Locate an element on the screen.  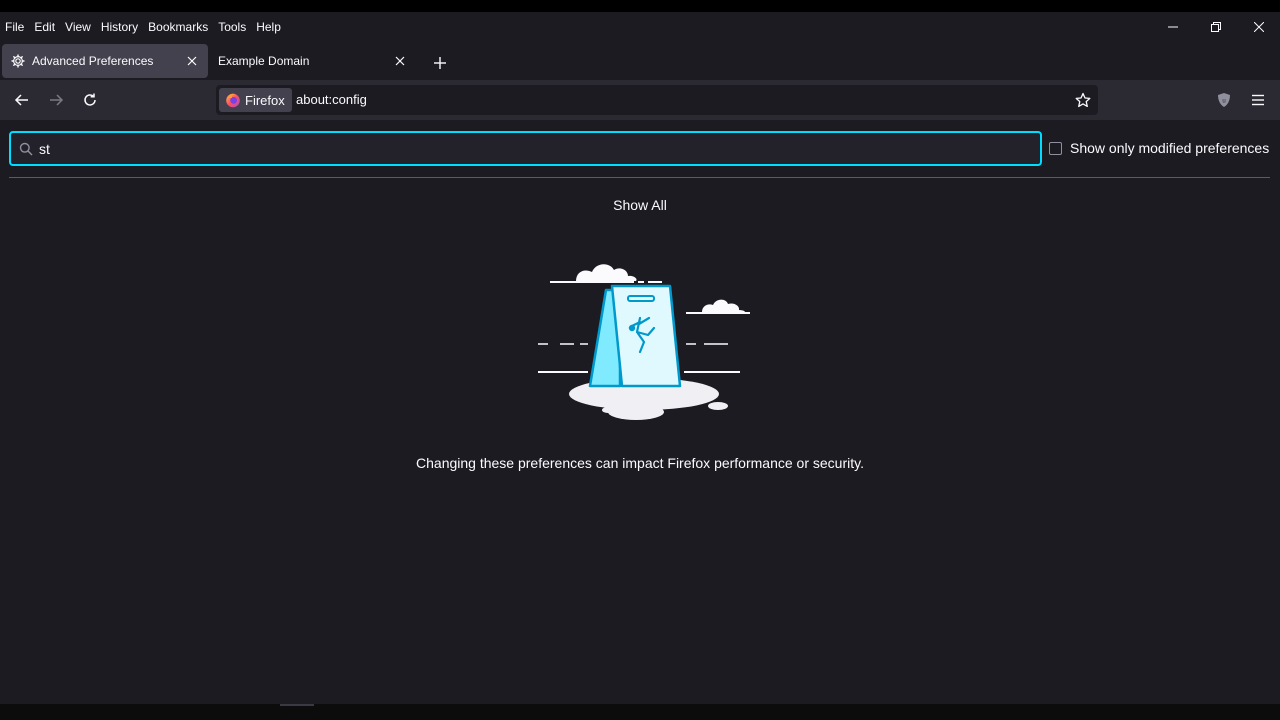
screen-top-edge is located at coordinates (640, 6).